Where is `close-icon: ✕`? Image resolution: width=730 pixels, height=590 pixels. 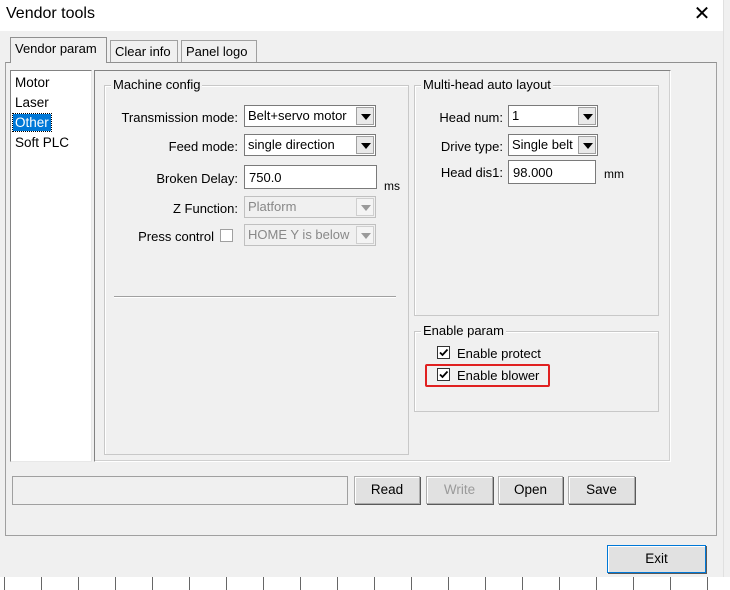 close-icon: ✕ is located at coordinates (702, 14).